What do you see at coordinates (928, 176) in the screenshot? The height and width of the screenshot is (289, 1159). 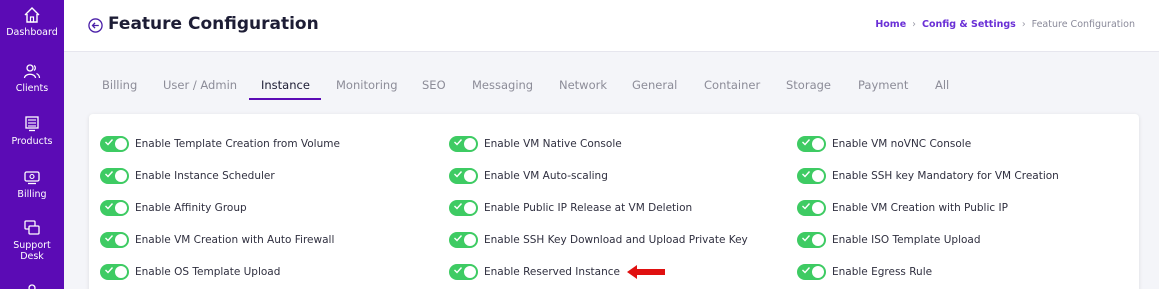 I see `feature-toggle-row: Enable SSH key Mandatory for VM Creation` at bounding box center [928, 176].